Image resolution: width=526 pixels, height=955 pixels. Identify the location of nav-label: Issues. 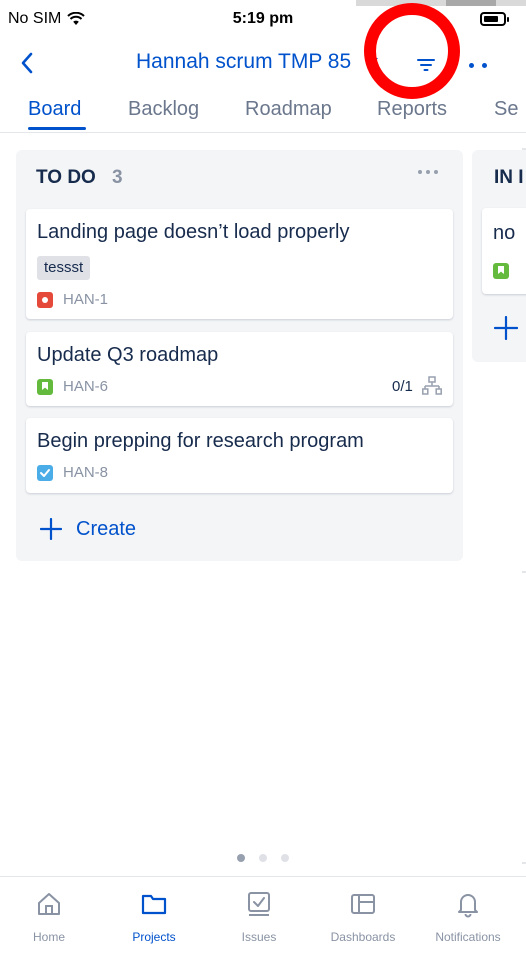
(259, 937).